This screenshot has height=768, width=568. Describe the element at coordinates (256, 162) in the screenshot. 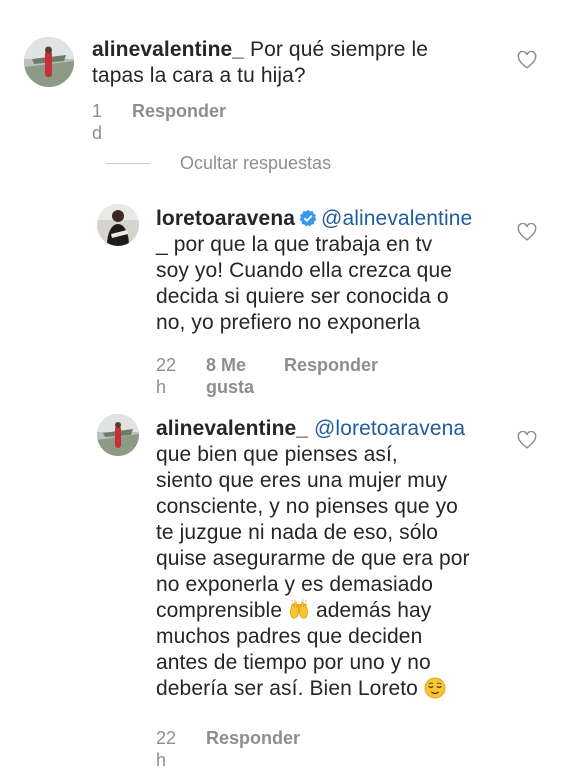

I see `hide-replies-label: Ocultar respuestas` at that location.